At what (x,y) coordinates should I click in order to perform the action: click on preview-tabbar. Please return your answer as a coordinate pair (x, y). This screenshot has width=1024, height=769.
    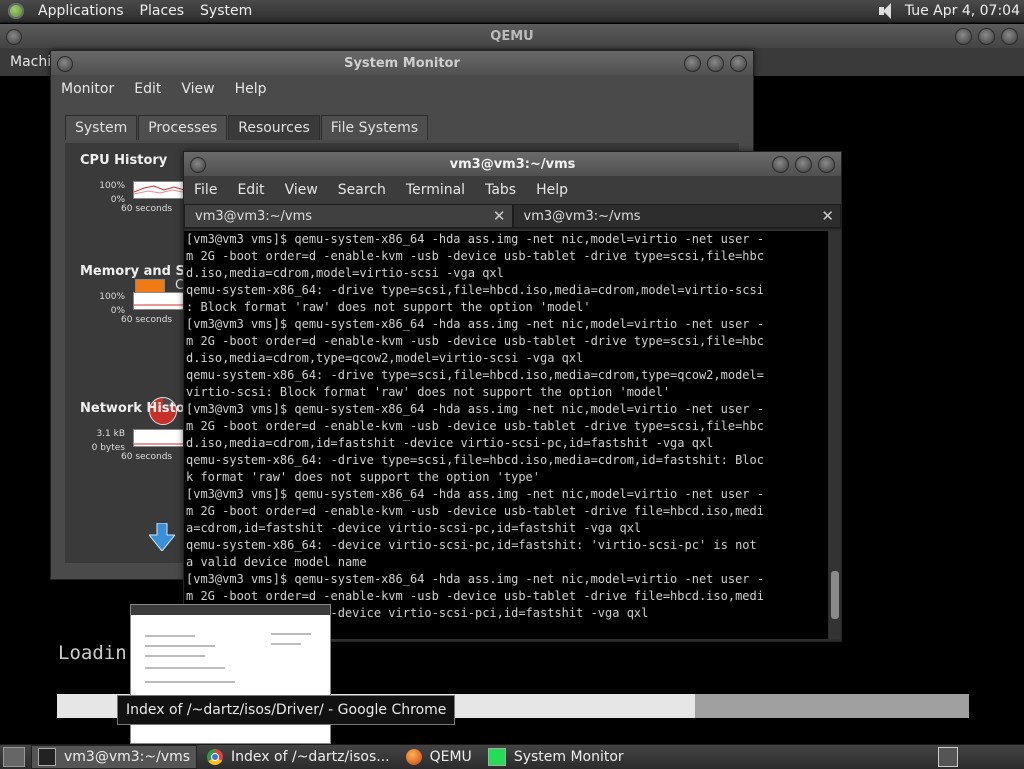
    Looking at the image, I should click on (230, 610).